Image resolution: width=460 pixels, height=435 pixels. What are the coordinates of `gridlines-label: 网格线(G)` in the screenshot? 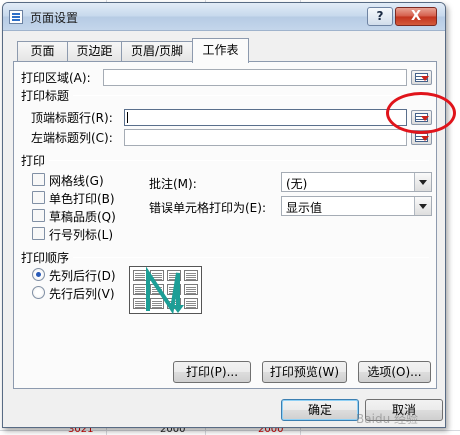 It's located at (76, 180).